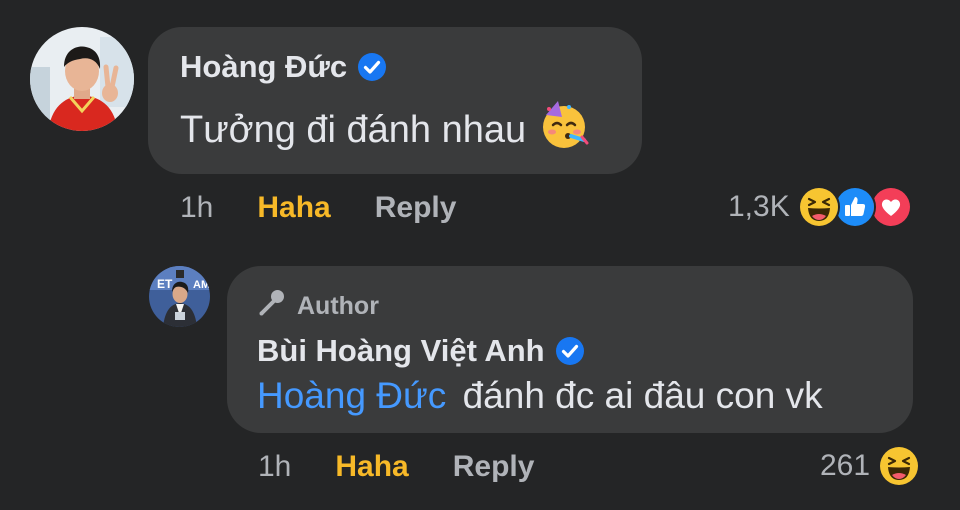  I want to click on comment-author-name: Hoàng Đức, so click(263, 67).